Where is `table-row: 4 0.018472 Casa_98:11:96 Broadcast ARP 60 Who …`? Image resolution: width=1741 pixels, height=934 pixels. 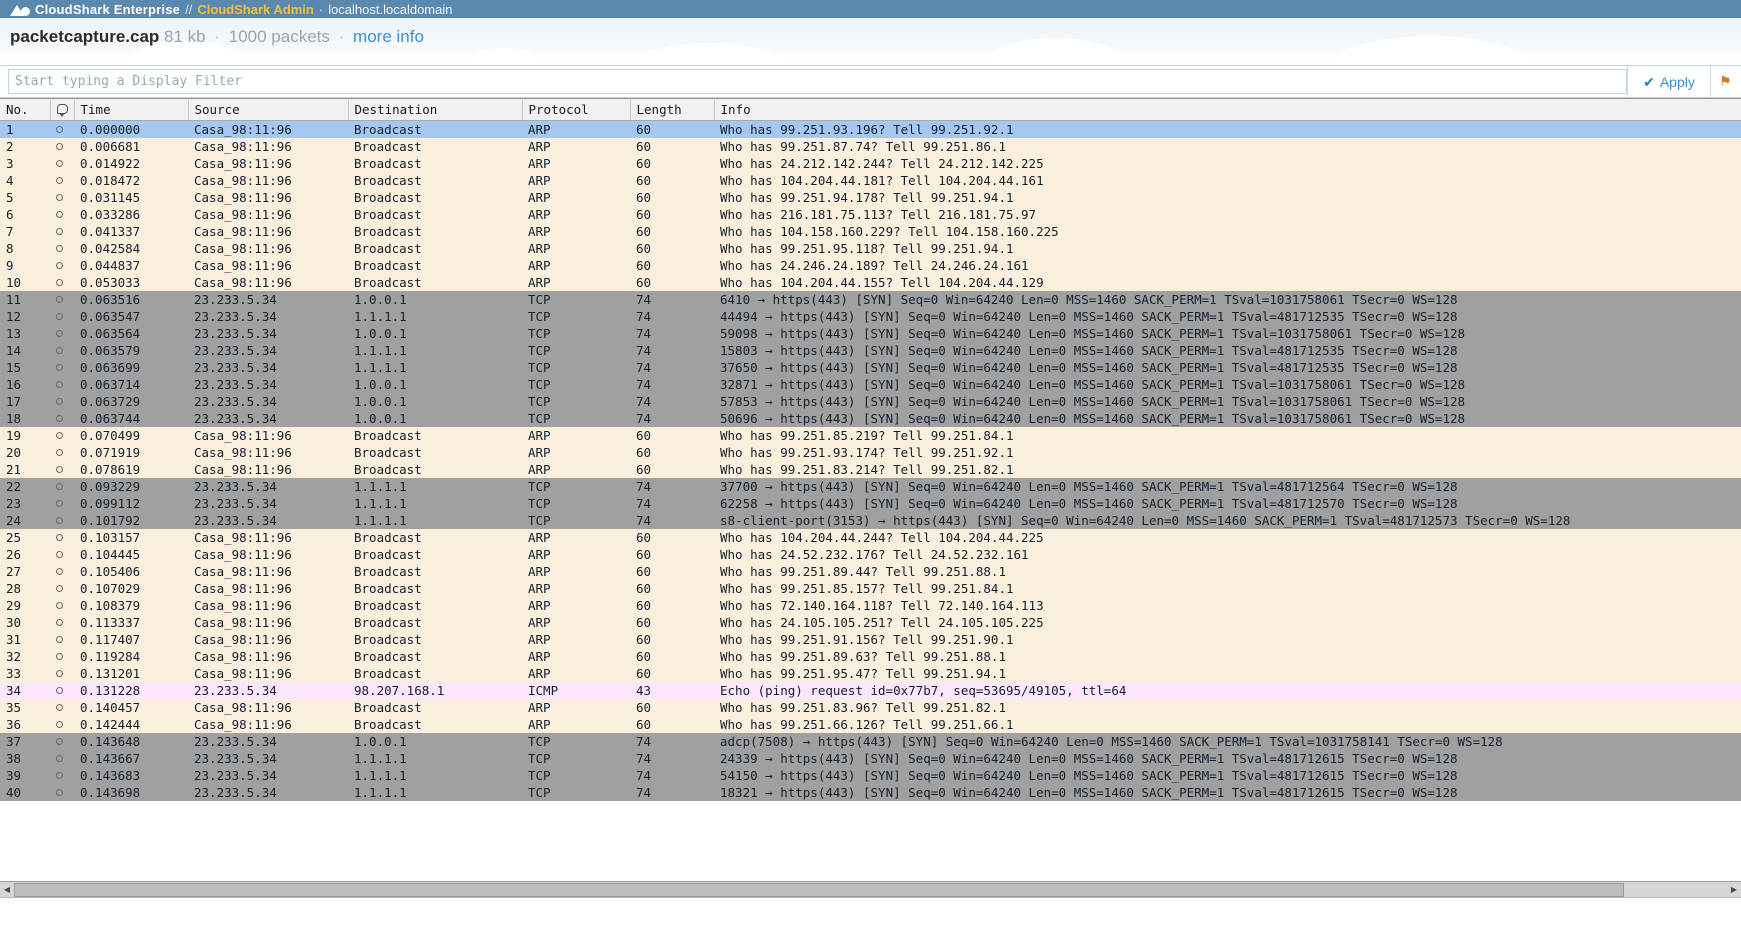 table-row: 4 0.018472 Casa_98:11:96 Broadcast ARP 60 Who … is located at coordinates (870, 180).